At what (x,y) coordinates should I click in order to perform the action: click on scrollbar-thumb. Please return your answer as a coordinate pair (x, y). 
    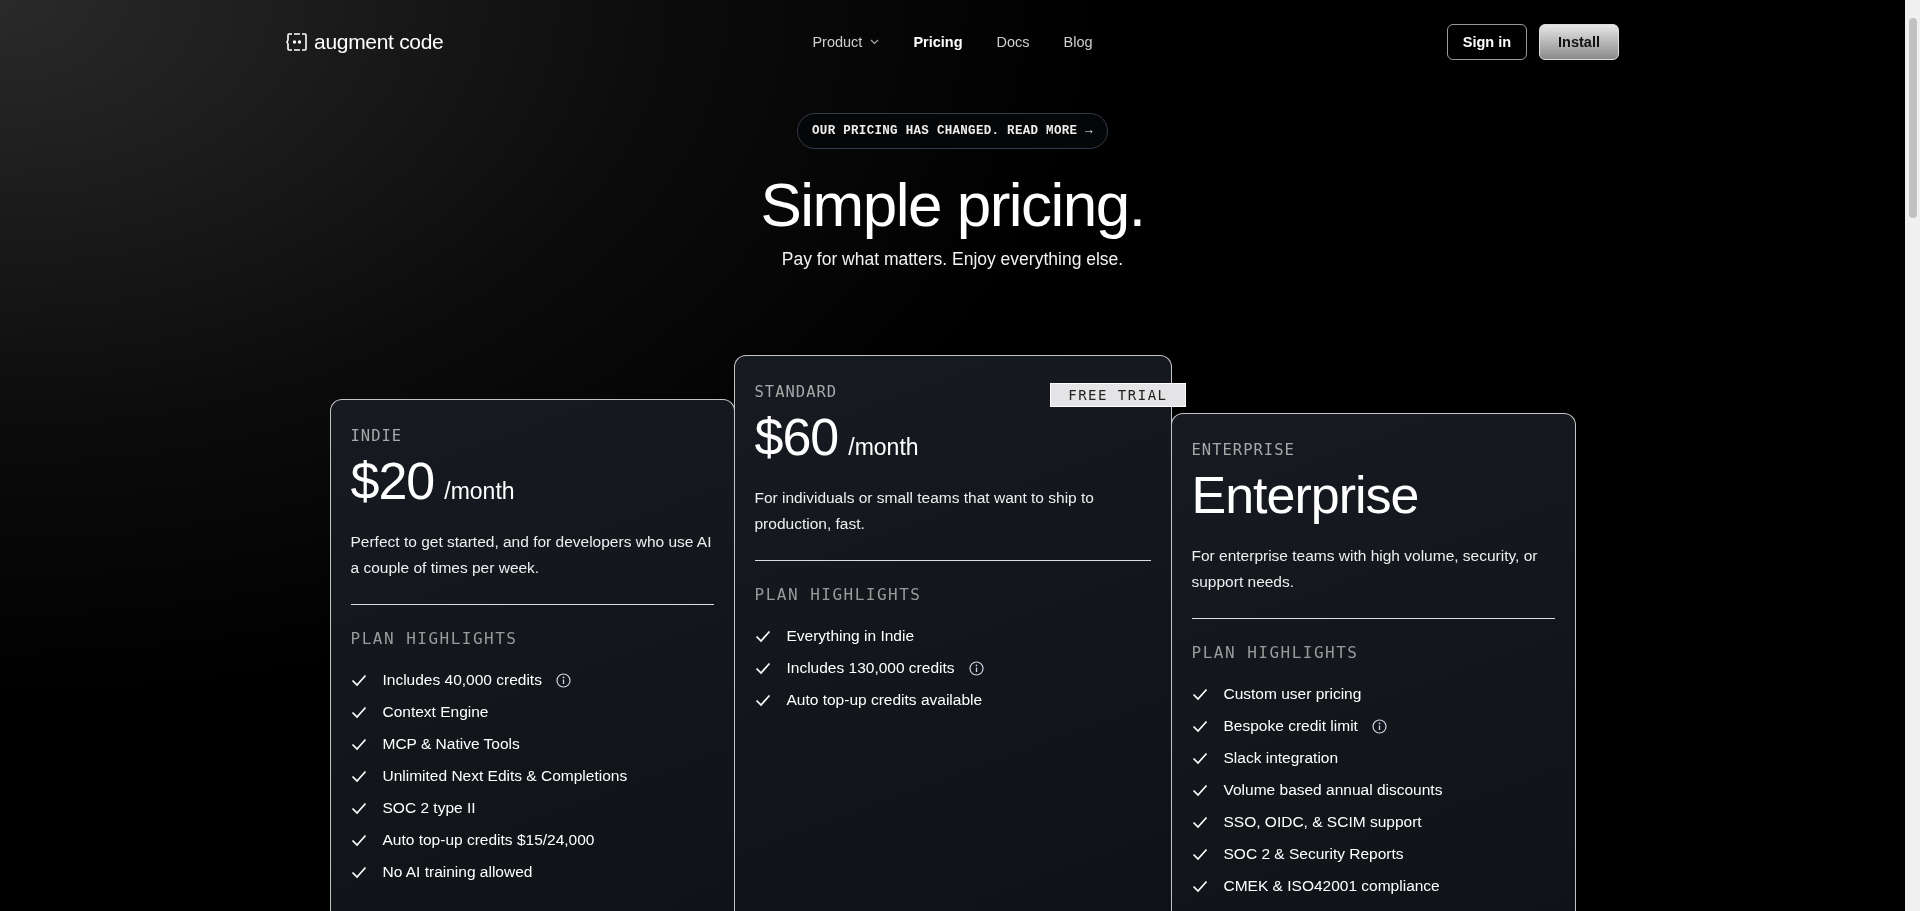
    Looking at the image, I should click on (1912, 118).